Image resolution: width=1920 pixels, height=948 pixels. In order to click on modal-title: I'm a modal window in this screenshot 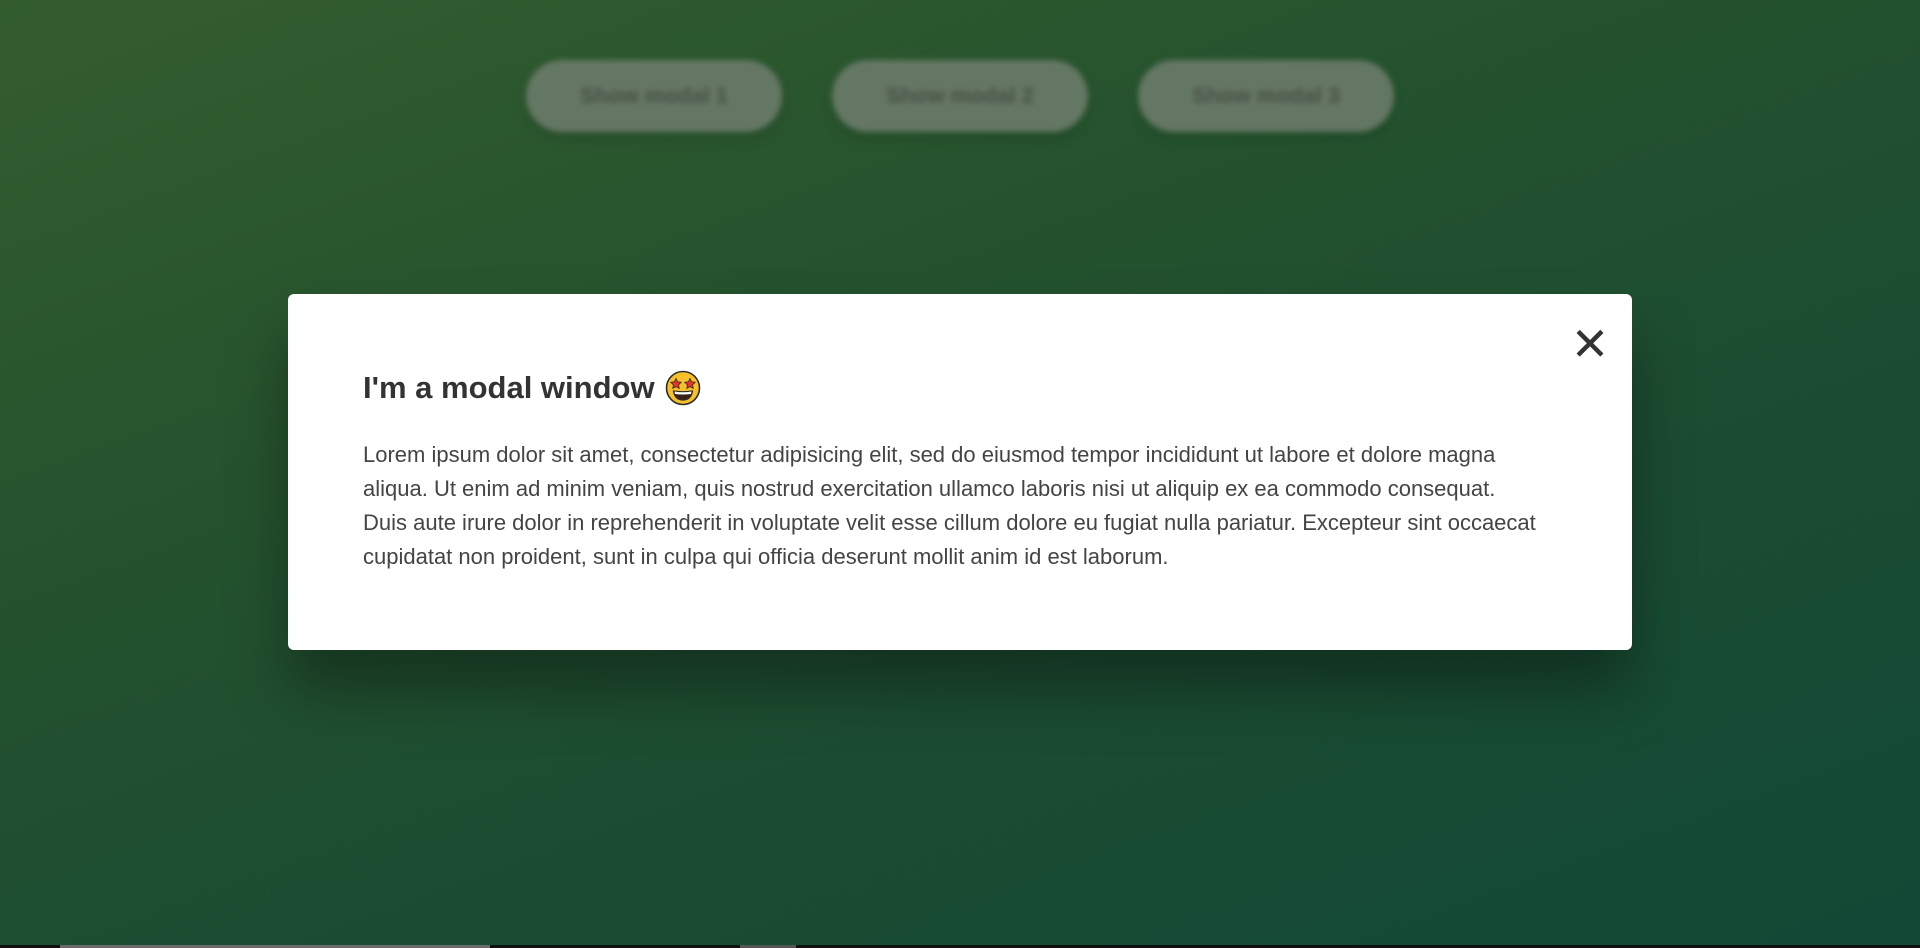, I will do `click(509, 387)`.